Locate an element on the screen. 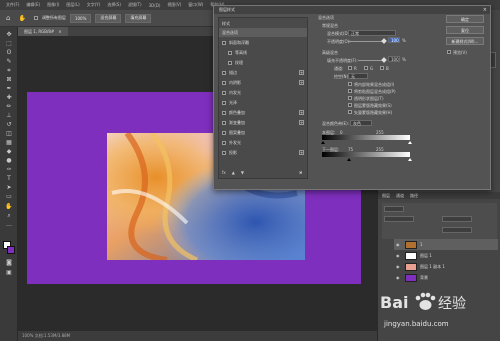 The width and height of the screenshot is (500, 341). gradient-tool-icon: ▦ is located at coordinates (9, 142).